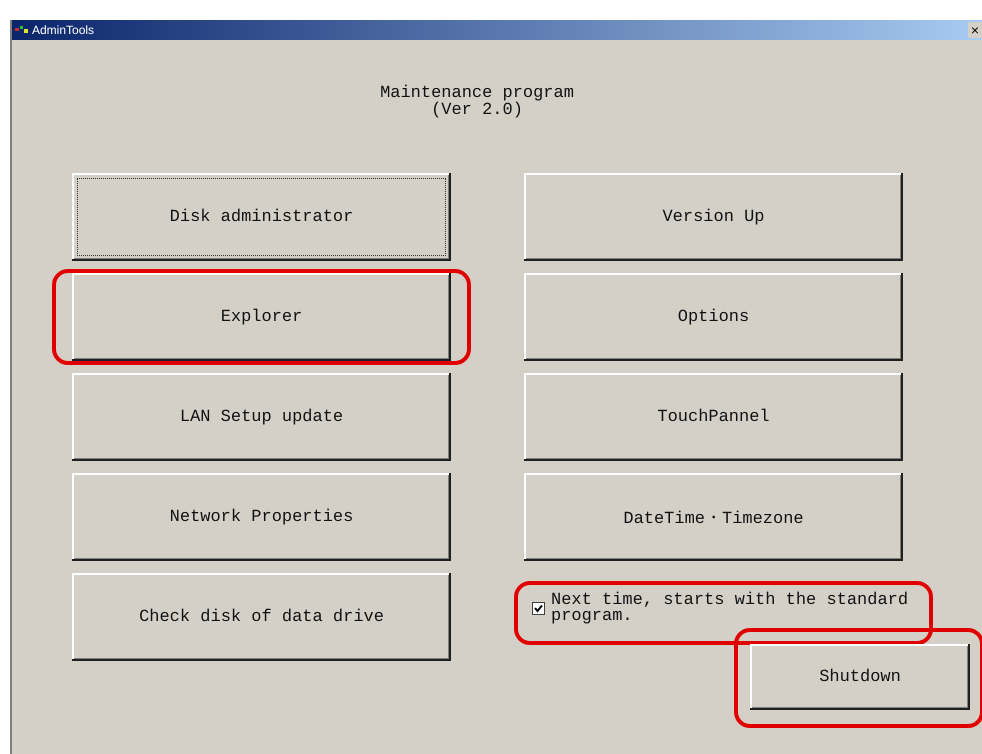  What do you see at coordinates (261, 417) in the screenshot?
I see `menu-button: LAN Setup update` at bounding box center [261, 417].